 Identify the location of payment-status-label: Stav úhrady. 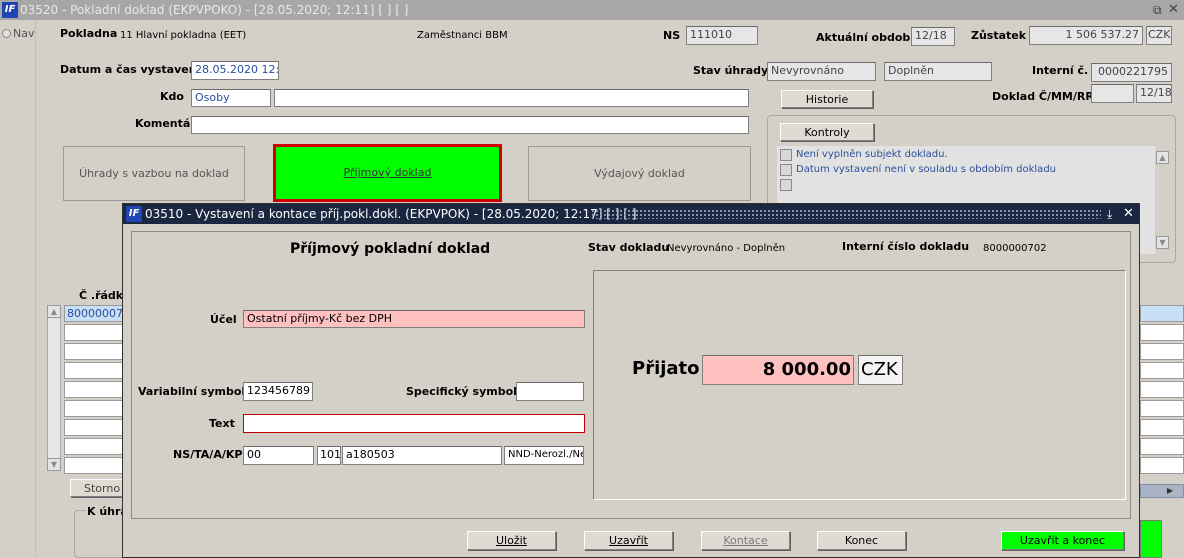
(731, 70).